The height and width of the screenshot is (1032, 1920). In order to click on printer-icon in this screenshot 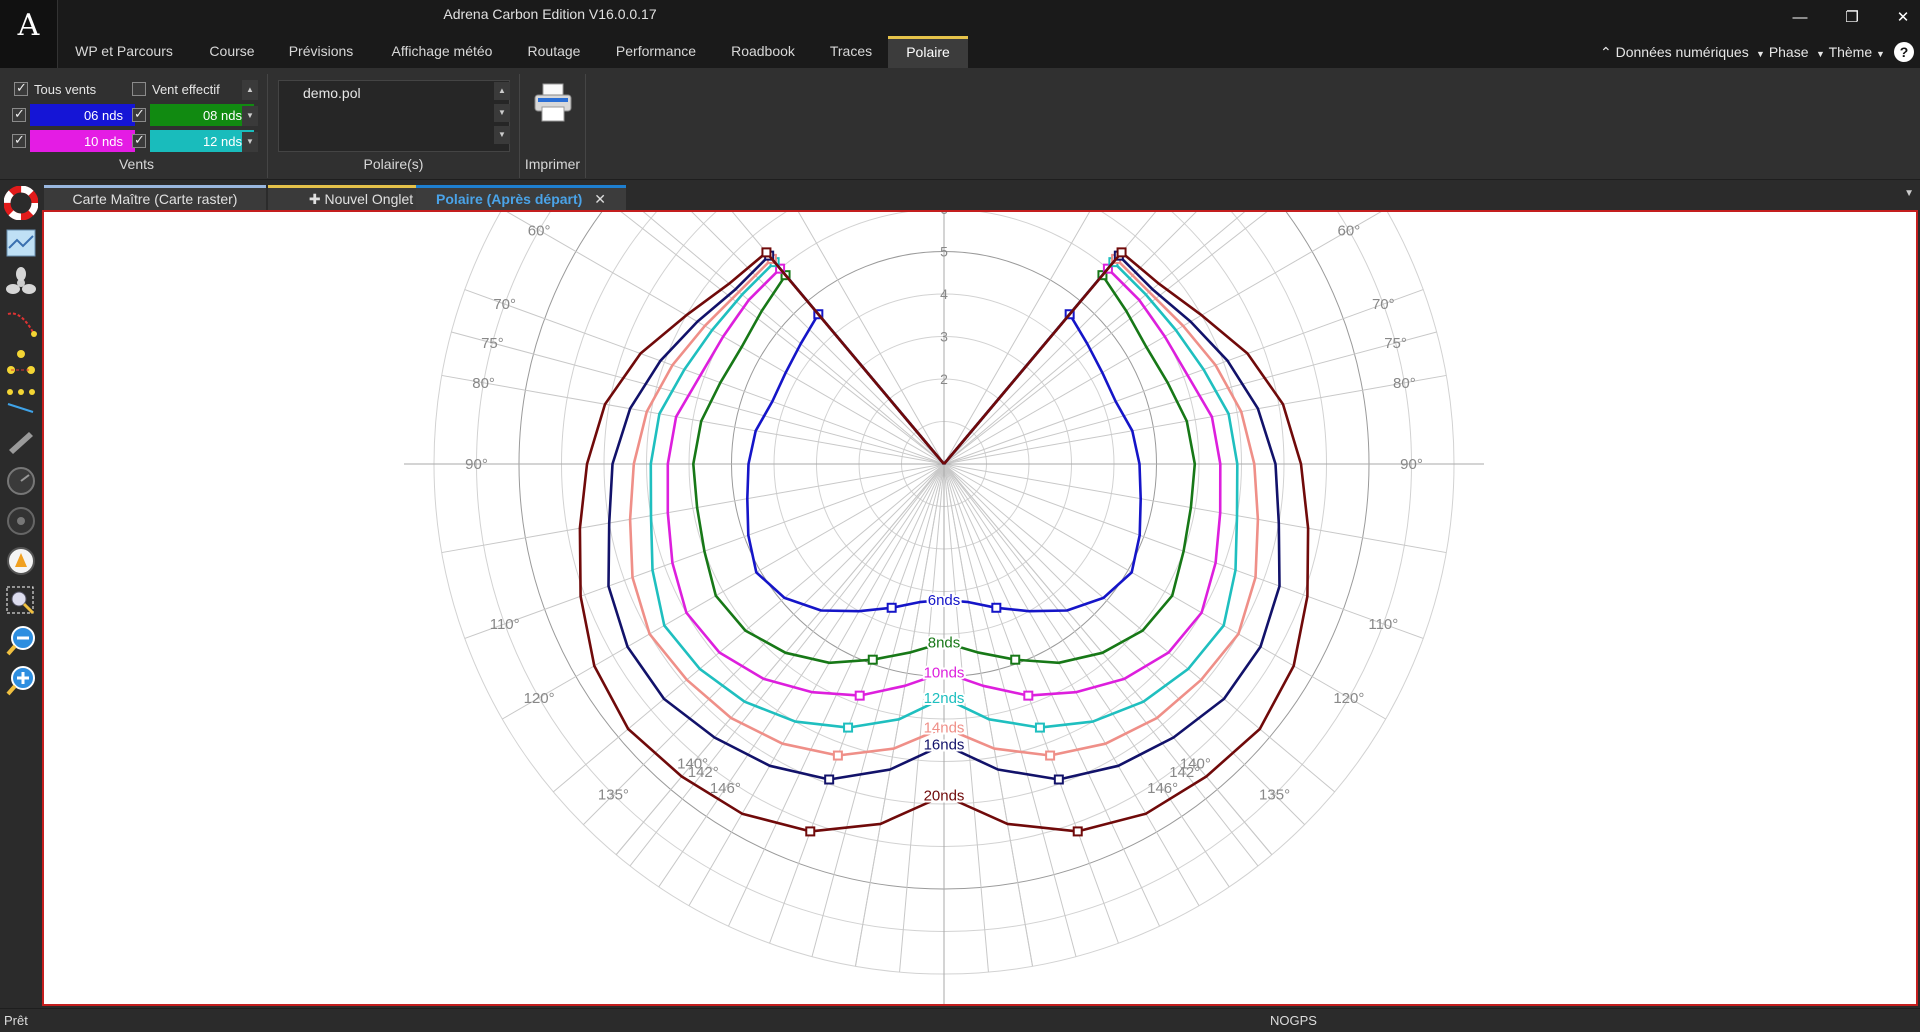, I will do `click(553, 103)`.